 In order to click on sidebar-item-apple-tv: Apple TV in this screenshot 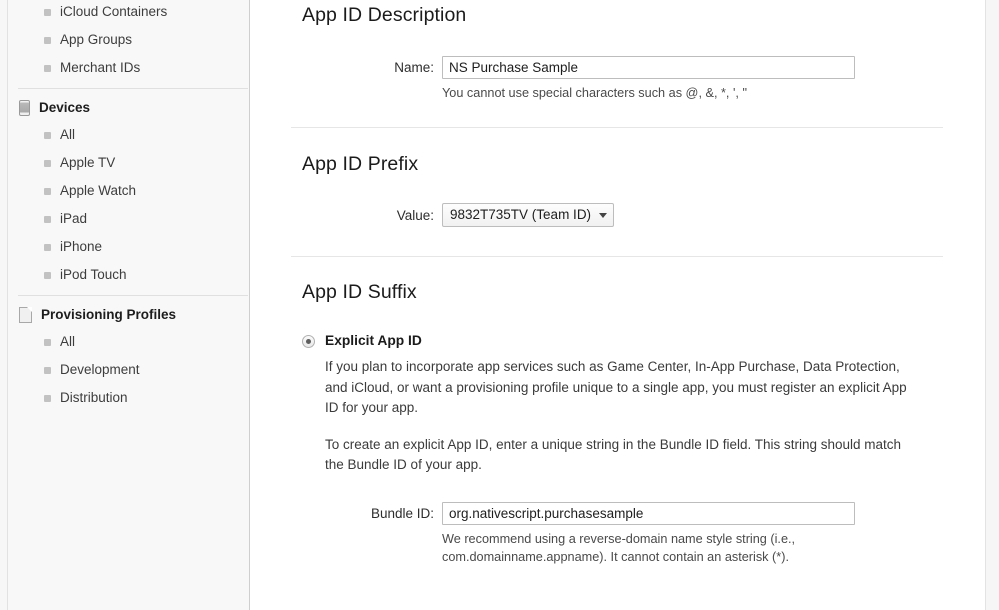, I will do `click(128, 163)`.